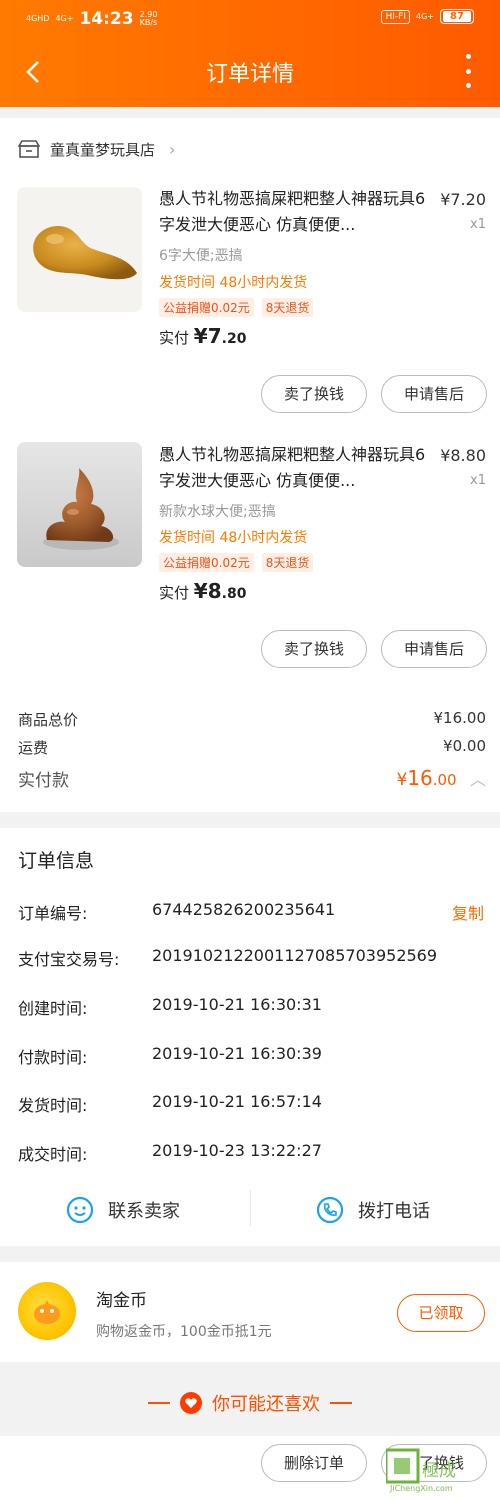 This screenshot has width=500, height=1500. I want to click on phone-icon, so click(330, 1210).